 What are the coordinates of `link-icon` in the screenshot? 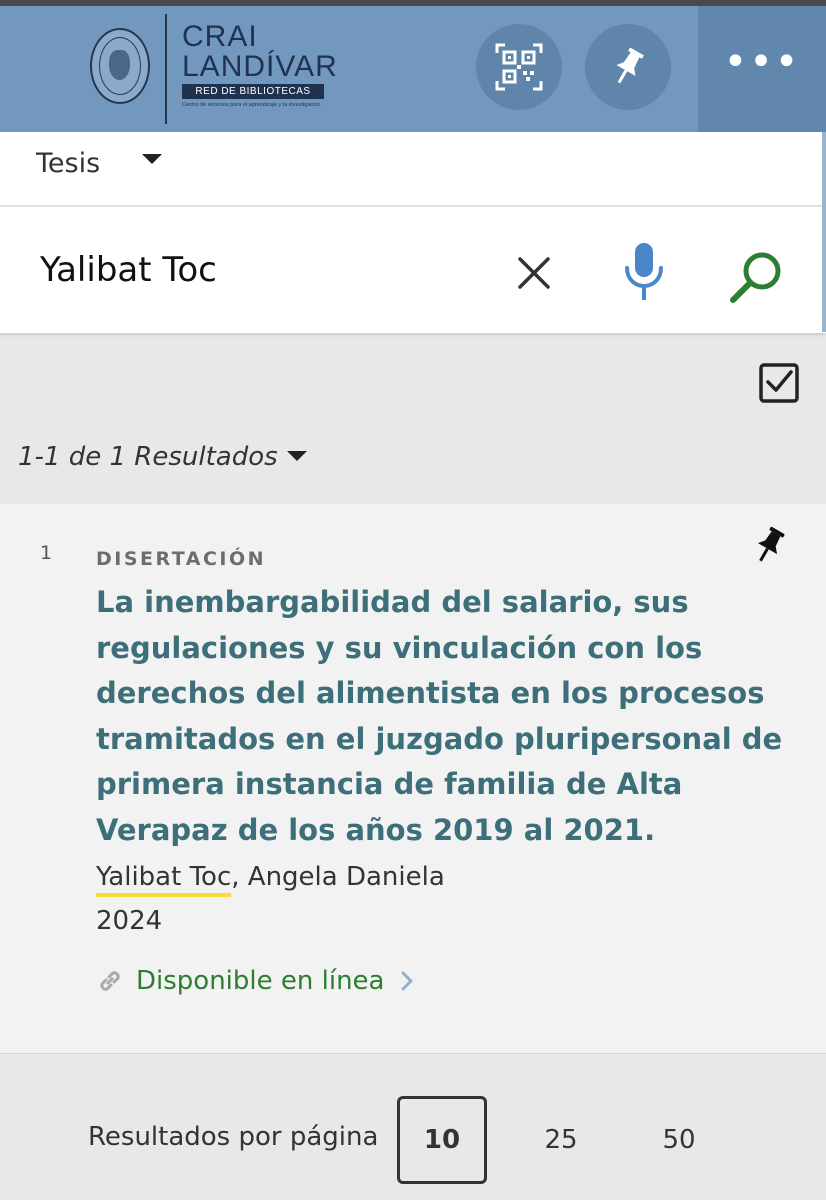 It's located at (110, 981).